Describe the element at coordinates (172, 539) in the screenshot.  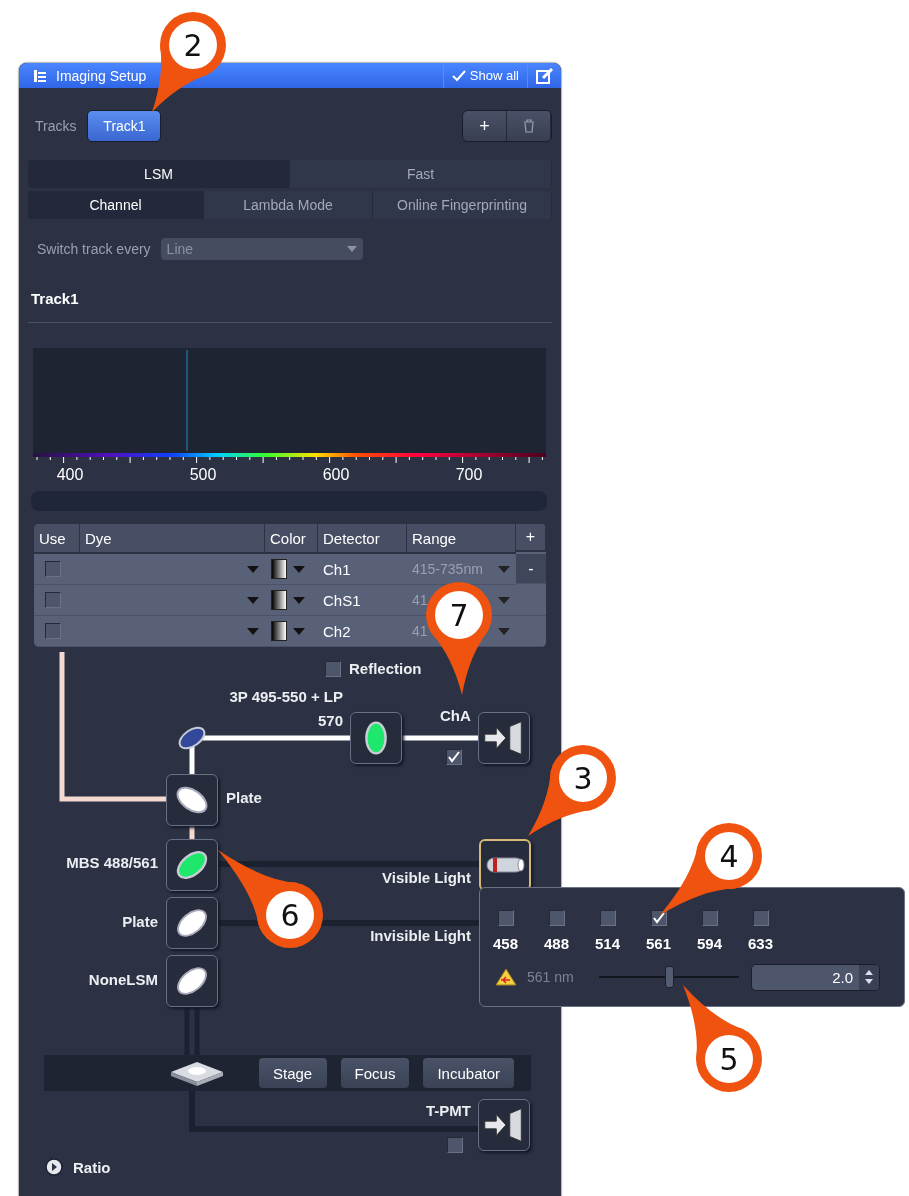
I see `column-header: Dye` at that location.